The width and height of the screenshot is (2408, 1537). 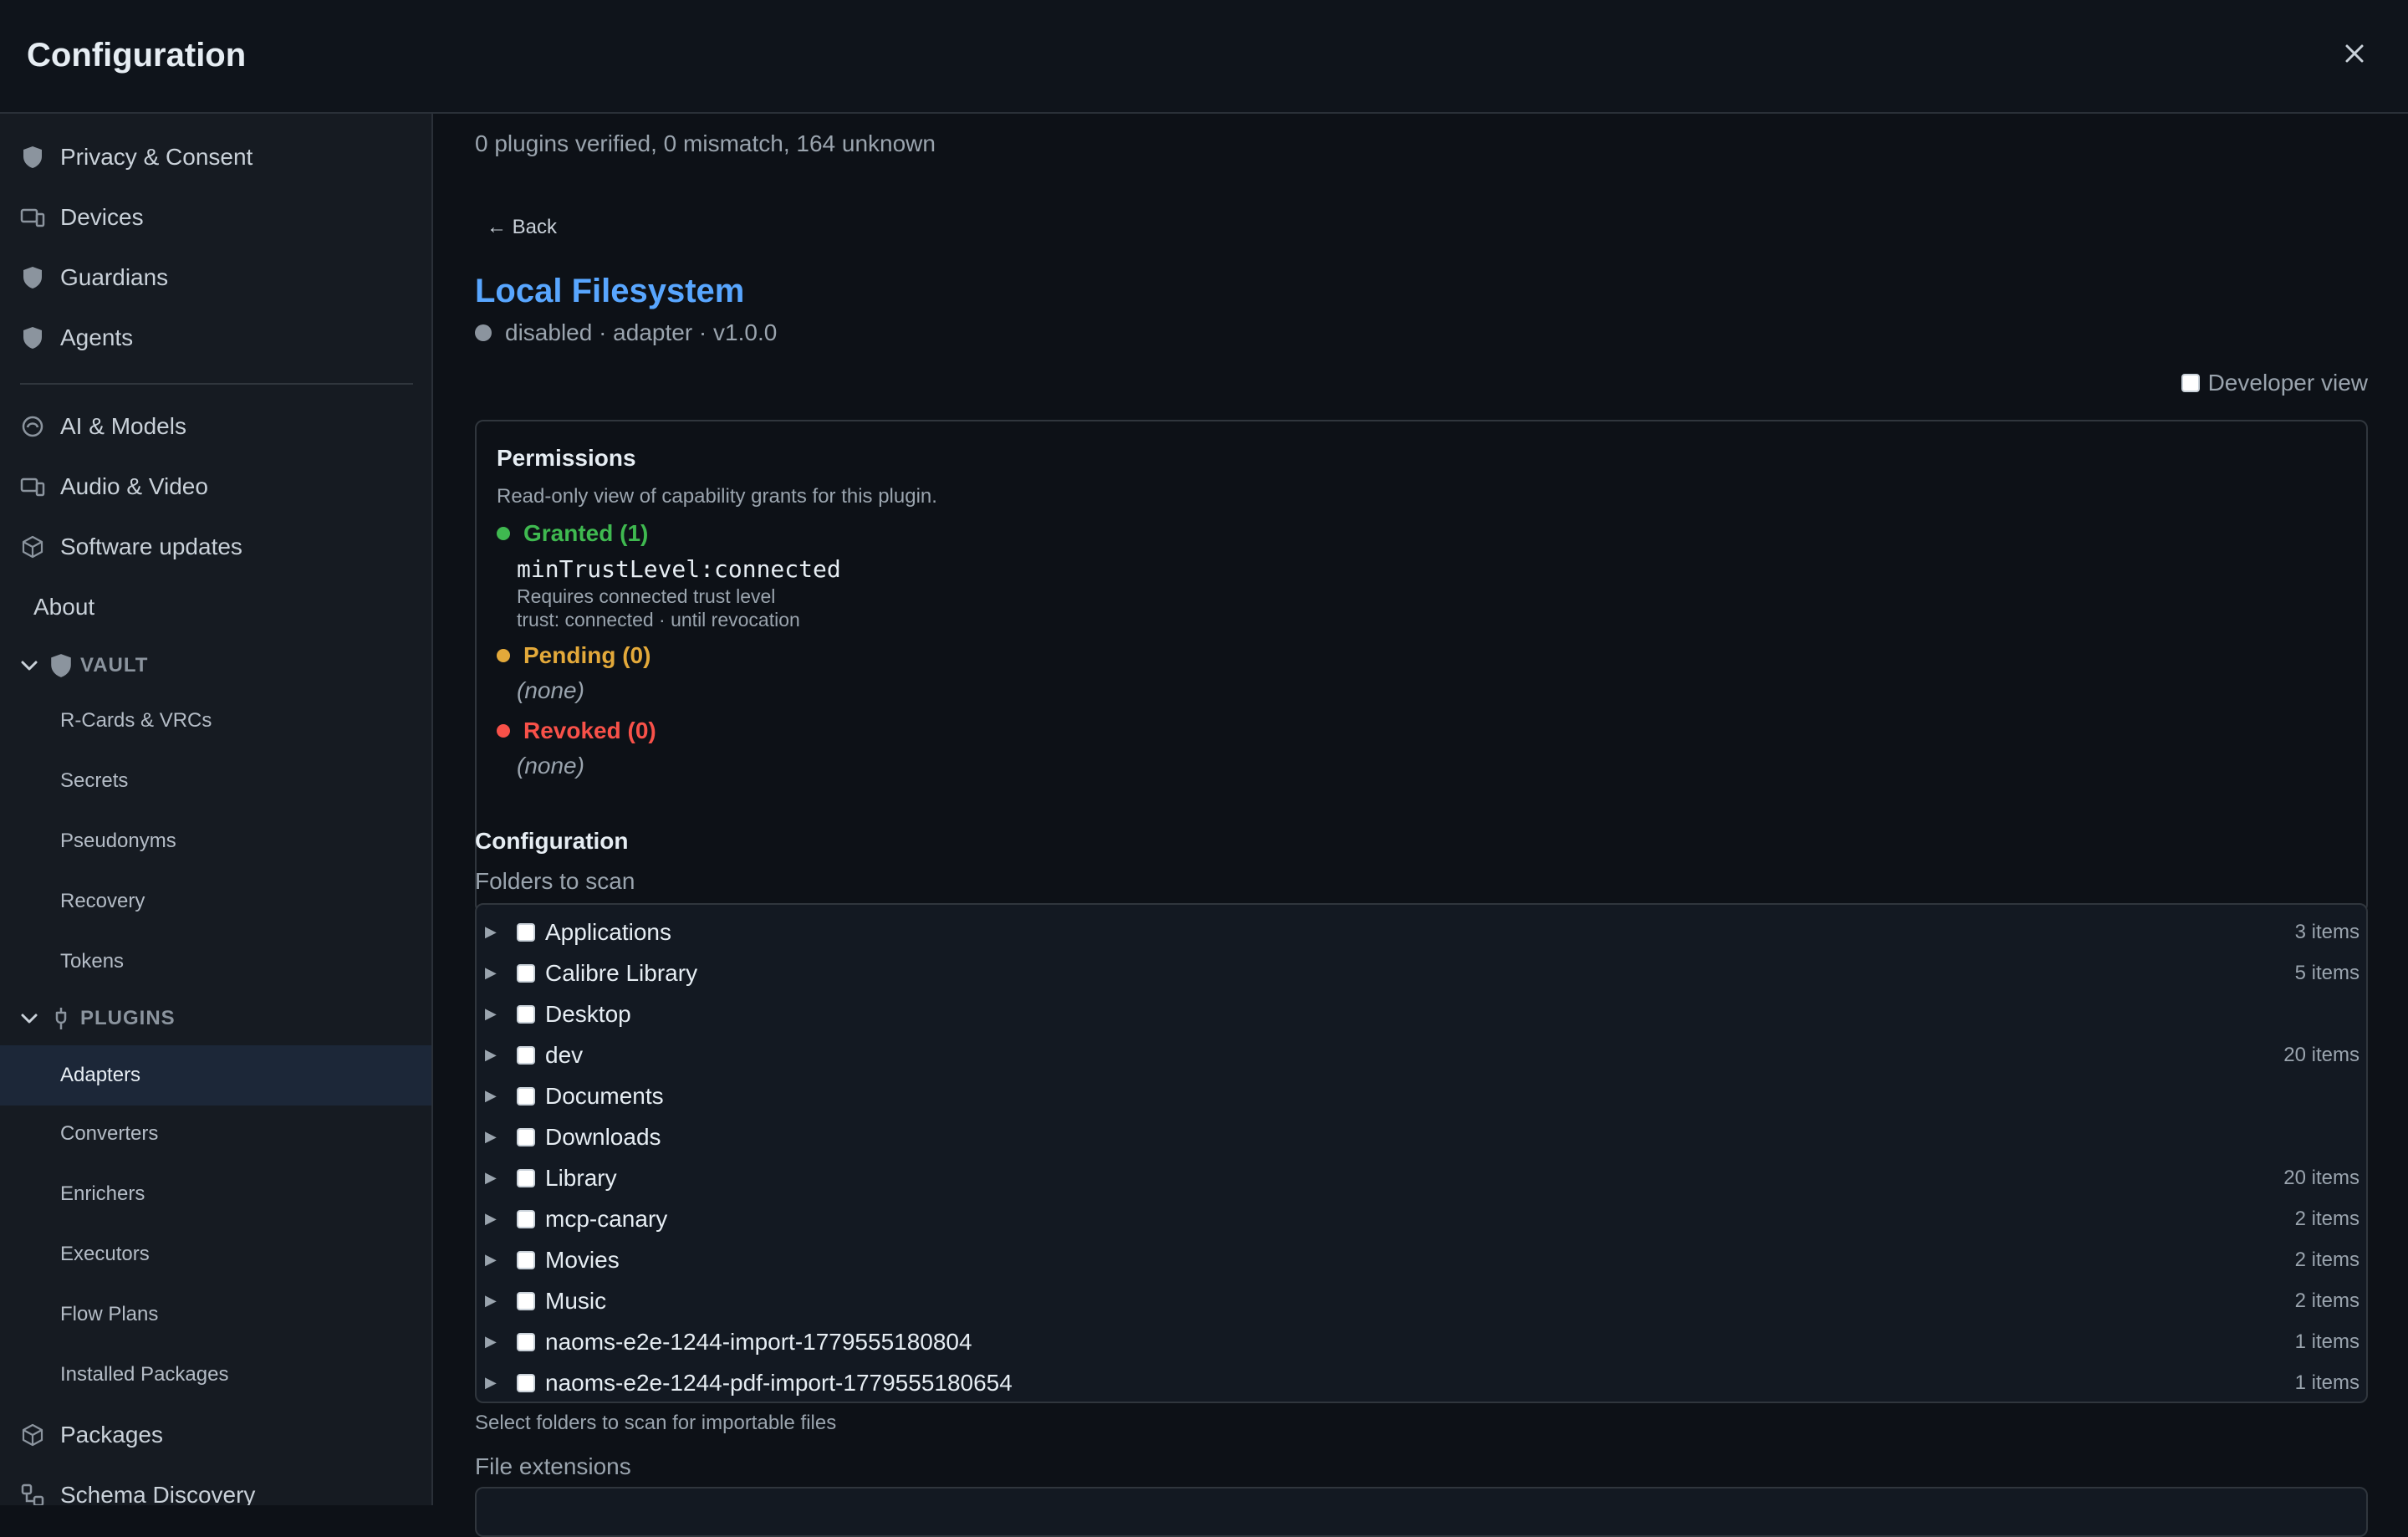 I want to click on close-icon, so click(x=2354, y=53).